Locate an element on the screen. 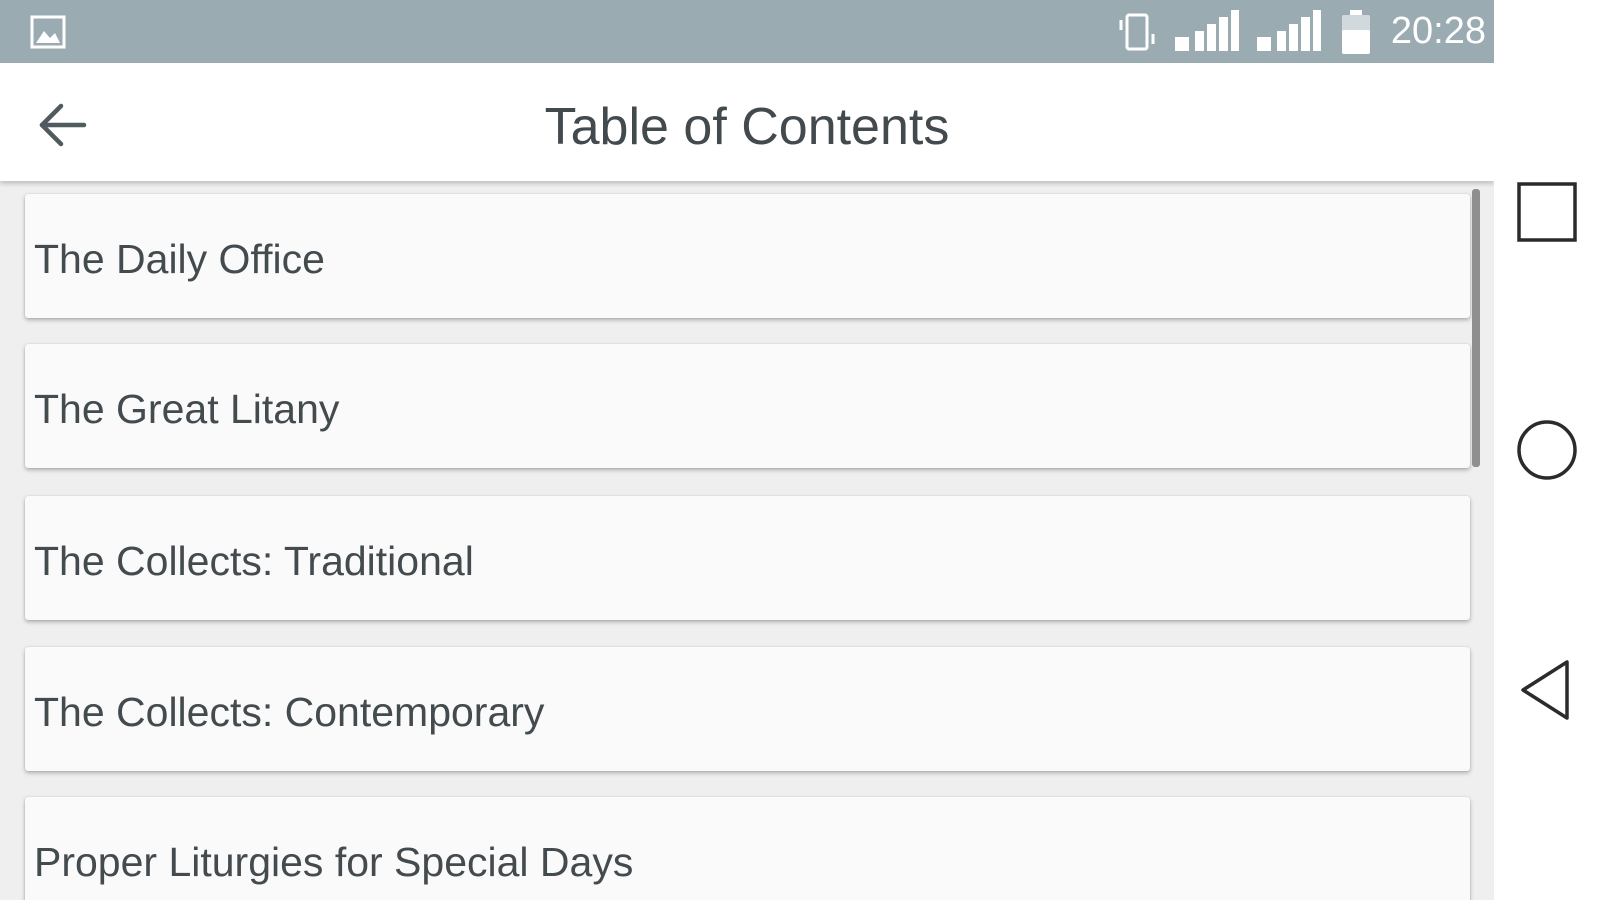 The width and height of the screenshot is (1600, 900). toc-item-collects-contemporary: The Collects: Contemporary is located at coordinates (747, 709).